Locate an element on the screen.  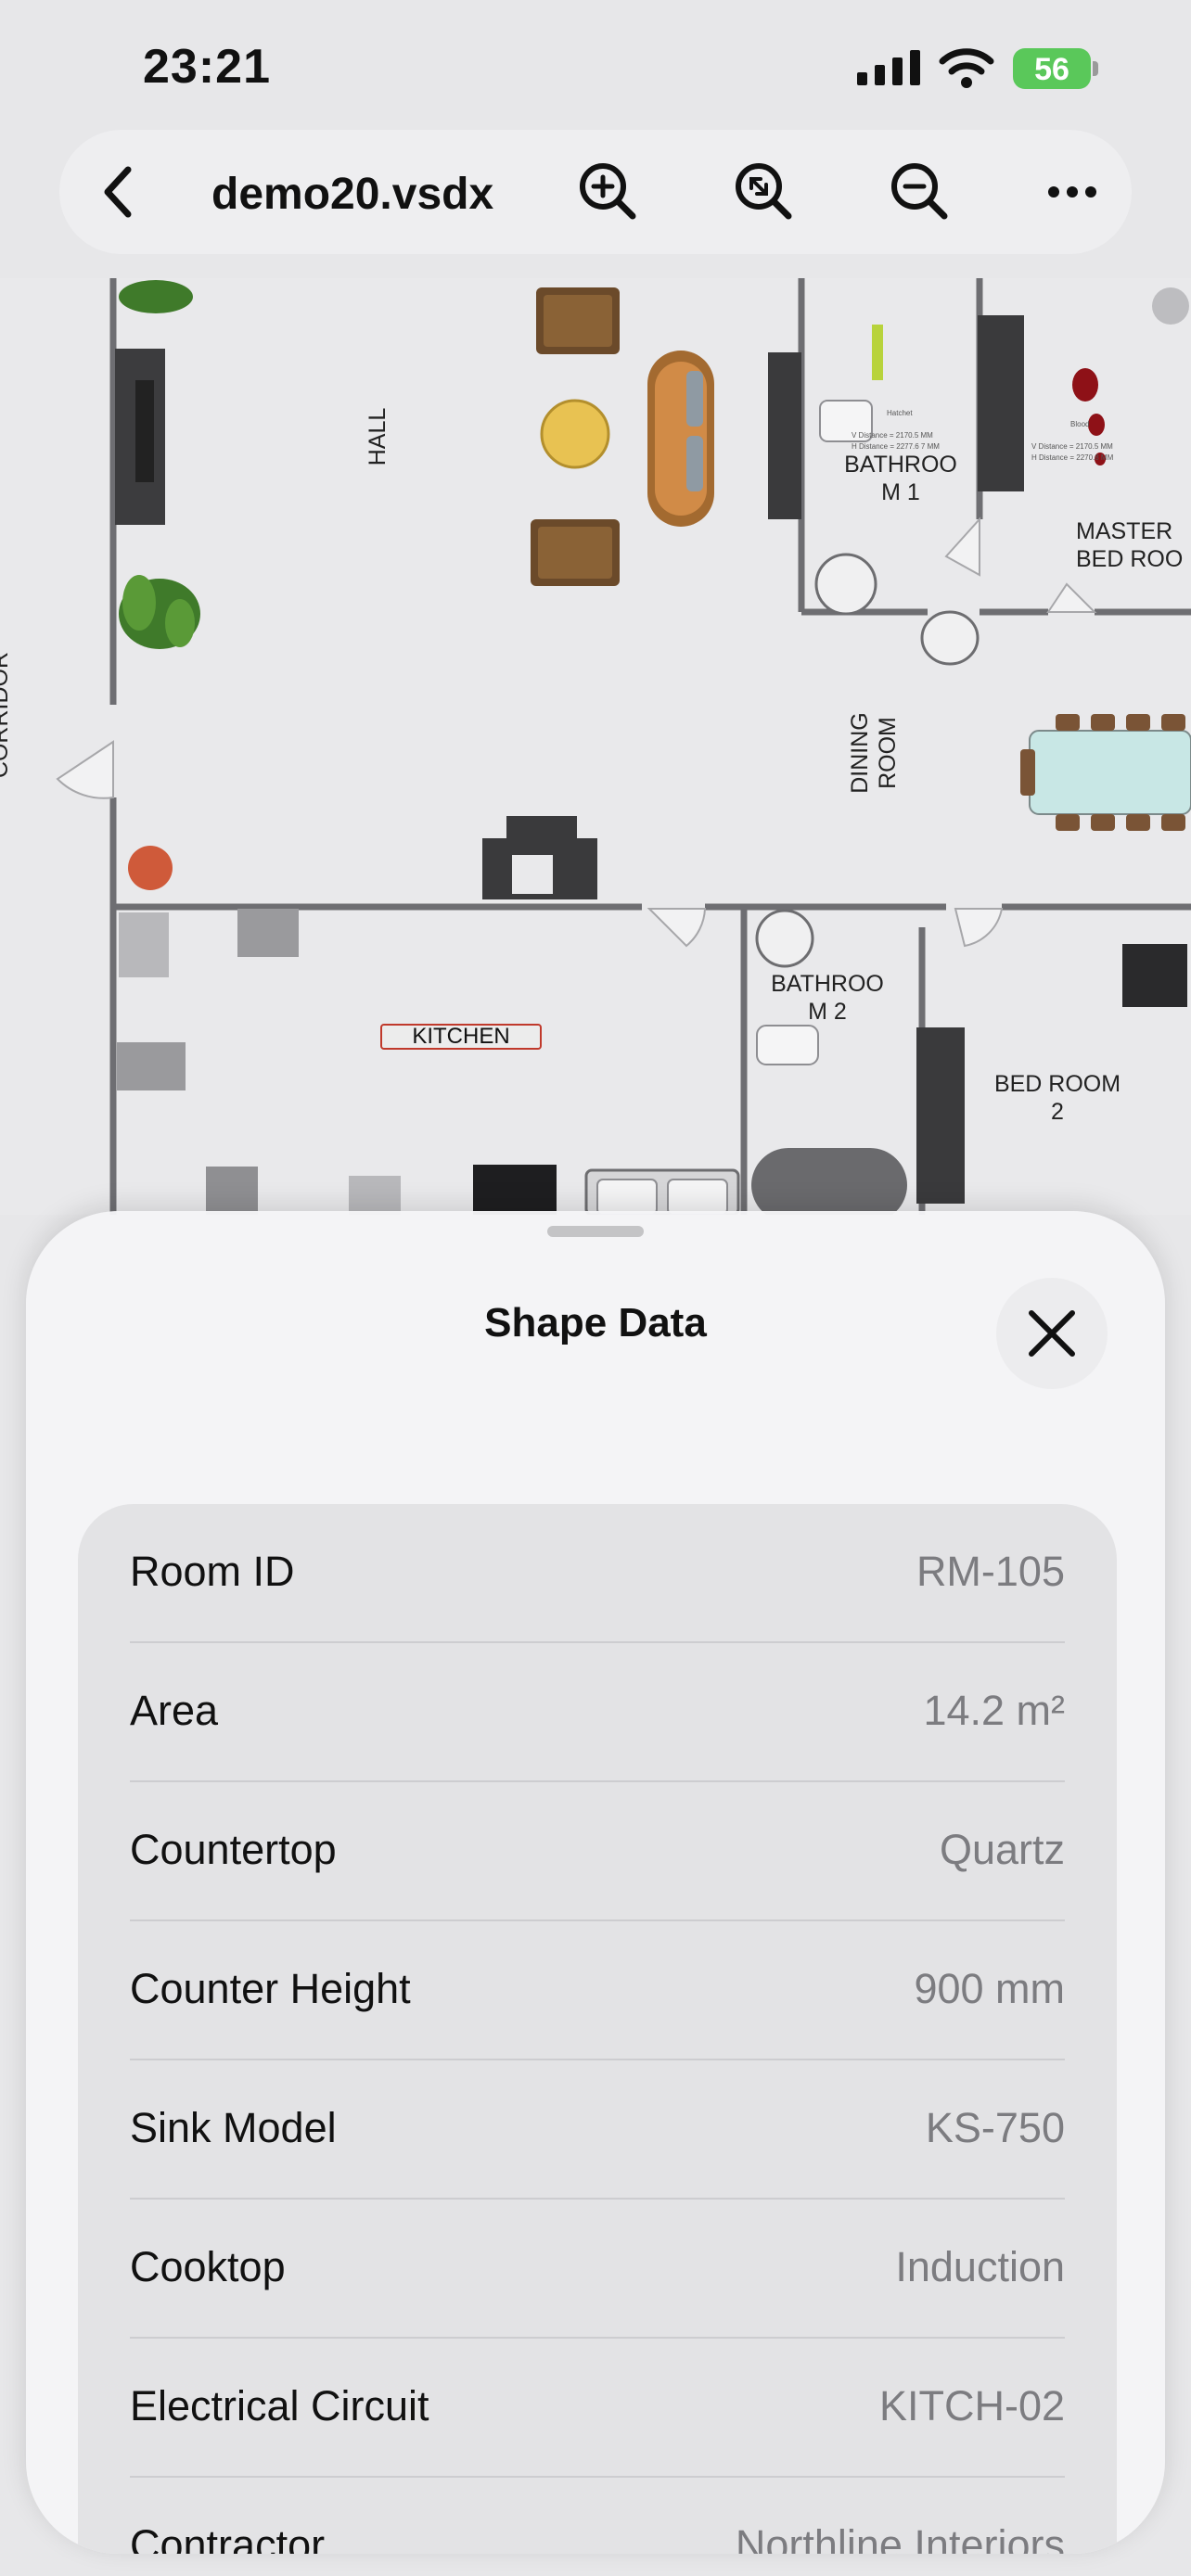
svg-text: H Distance = 2270.8 MM is located at coordinates (1073, 457).